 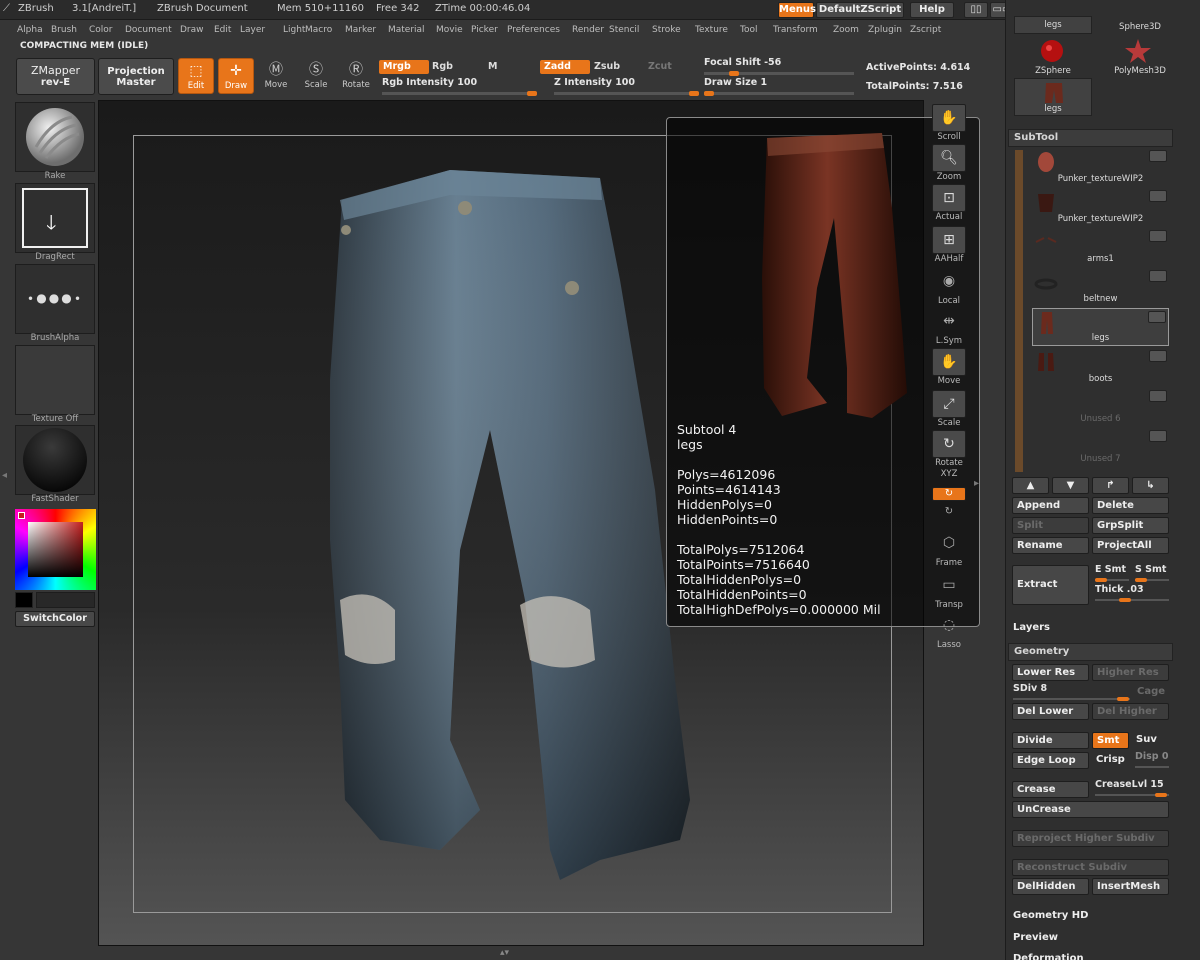 What do you see at coordinates (588, 30) in the screenshot?
I see `menu-render: Render` at bounding box center [588, 30].